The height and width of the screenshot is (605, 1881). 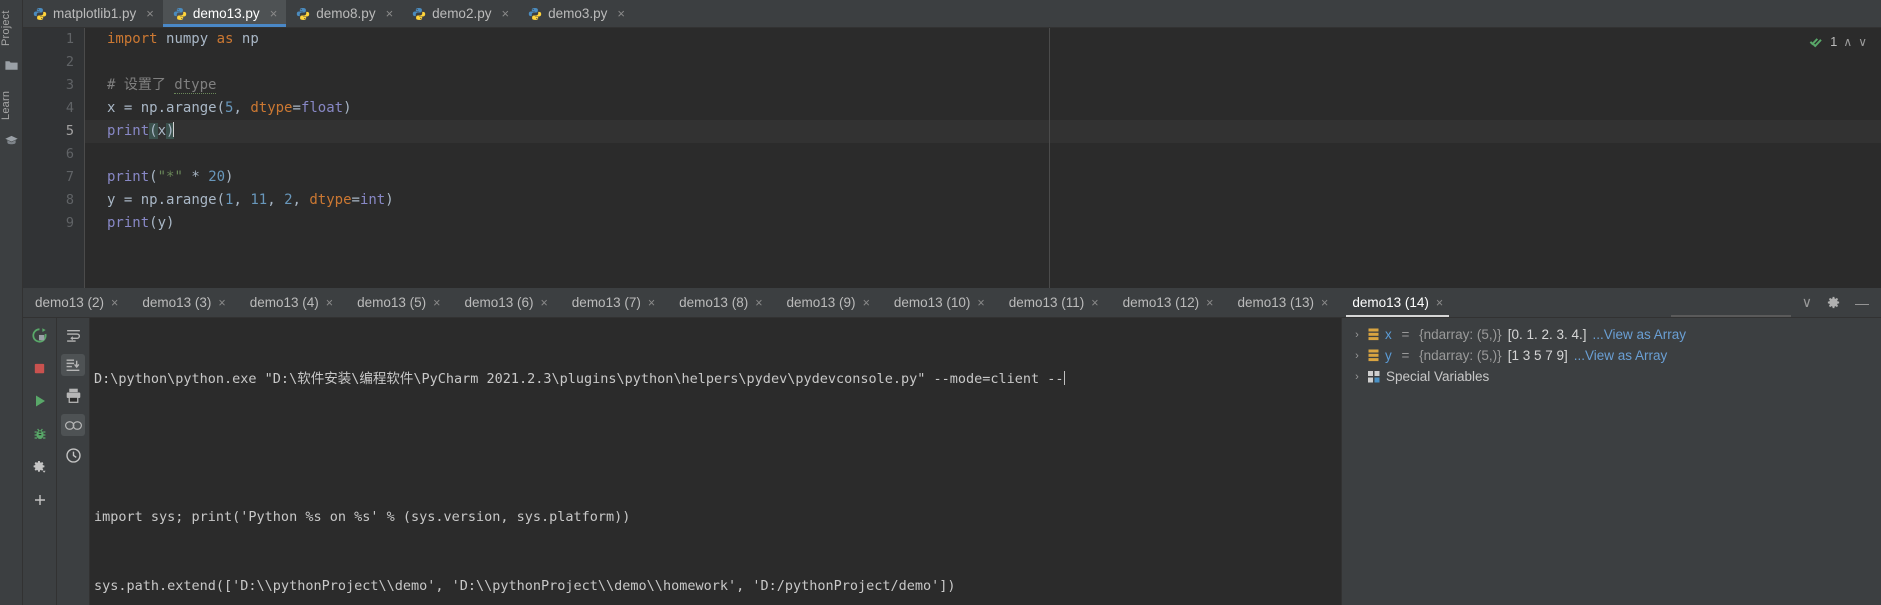 I want to click on code-line-4: x = np.arange(5, dtype=float), so click(x=229, y=108).